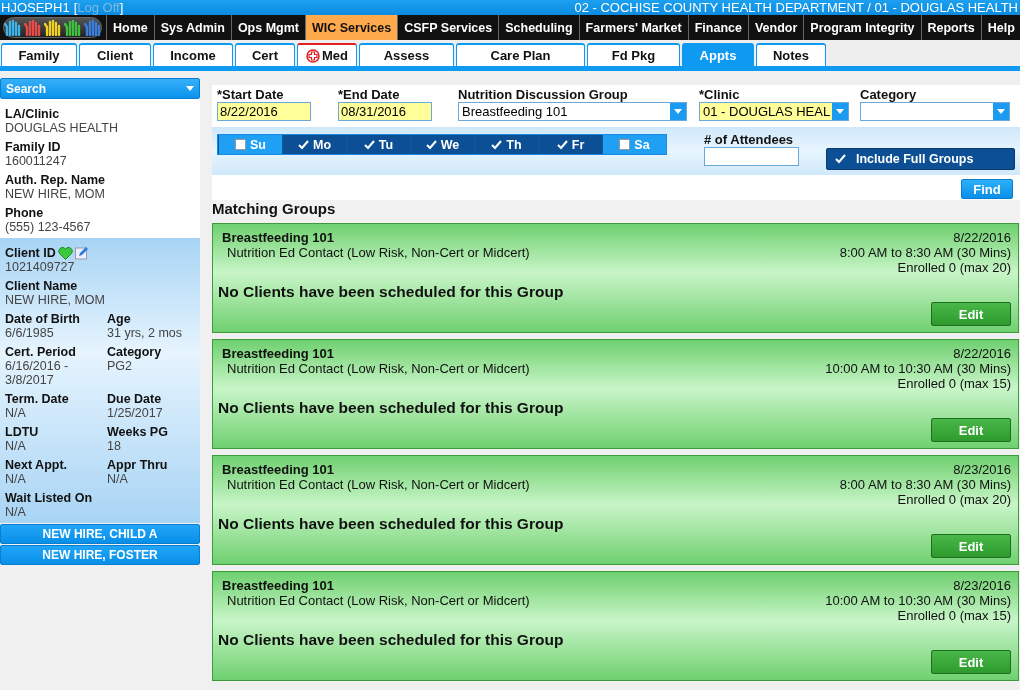  Describe the element at coordinates (33, 147) in the screenshot. I see `field-label: Family ID` at that location.